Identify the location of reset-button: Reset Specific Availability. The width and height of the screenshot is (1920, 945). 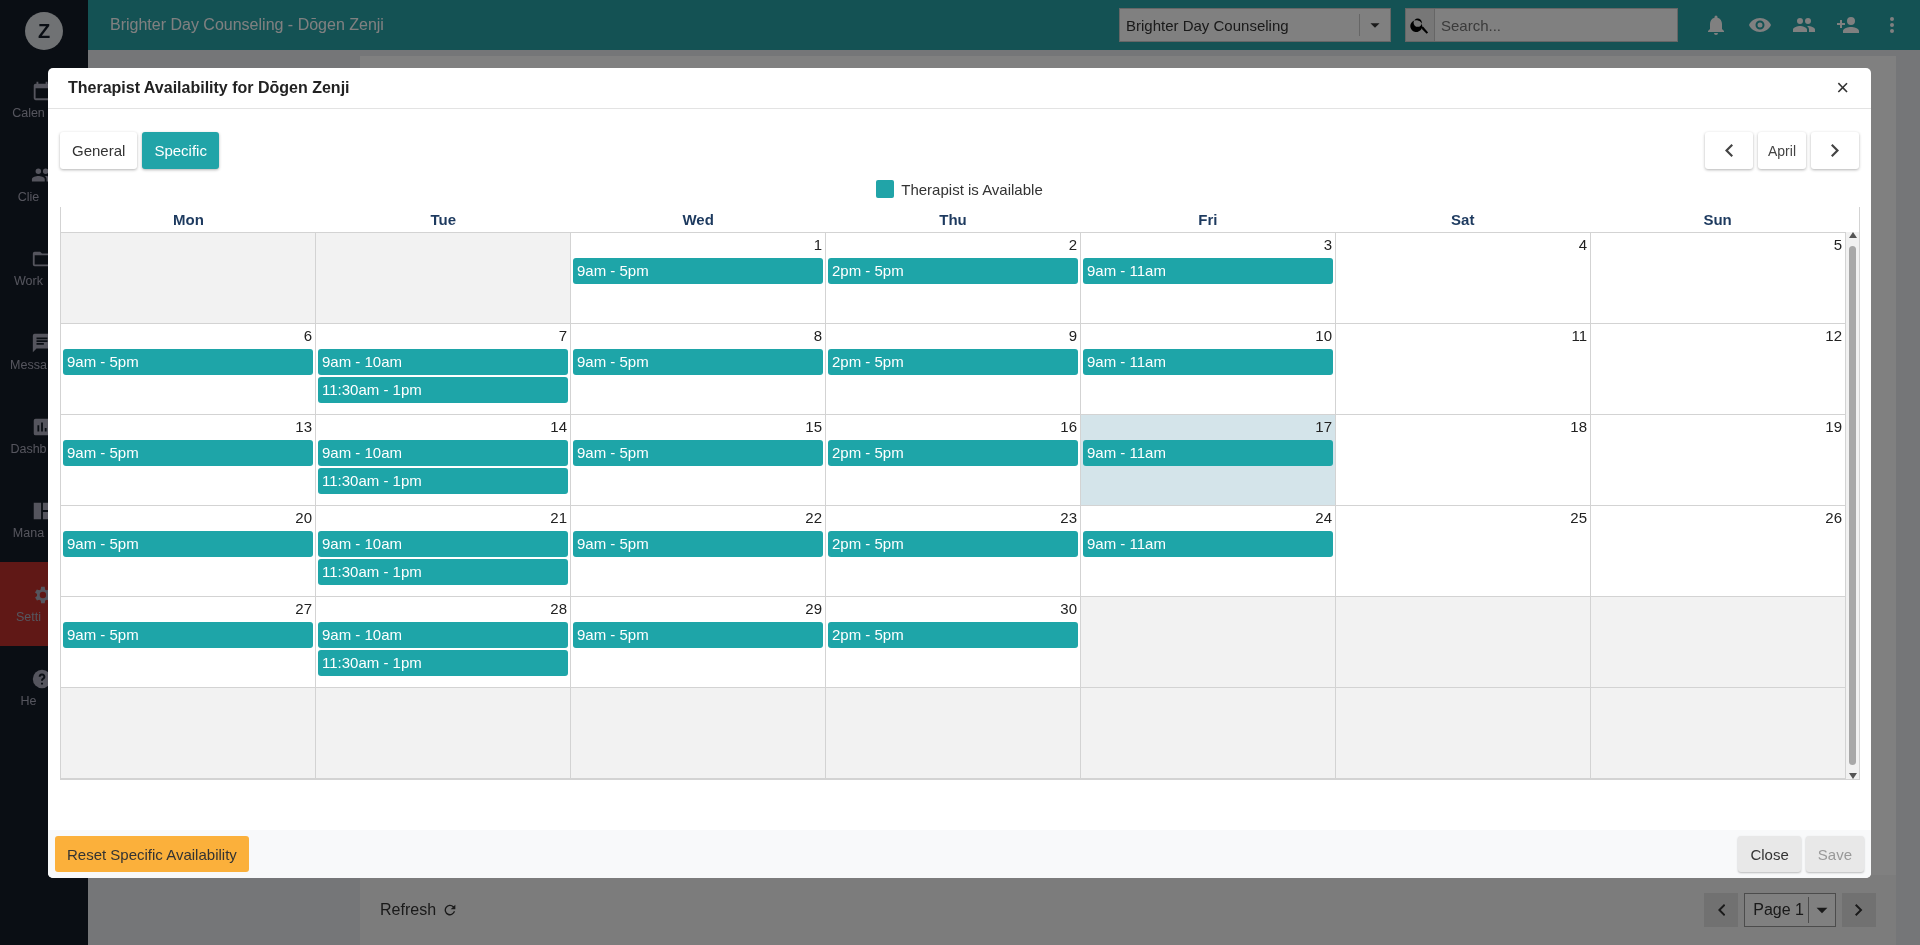
(152, 854).